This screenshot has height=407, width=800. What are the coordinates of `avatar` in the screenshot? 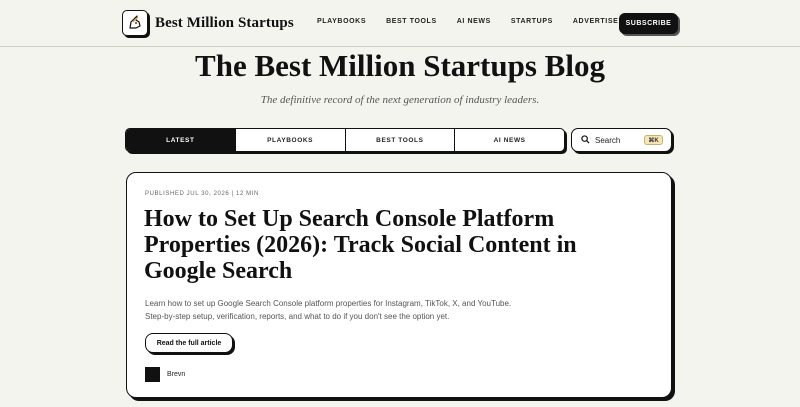 It's located at (152, 374).